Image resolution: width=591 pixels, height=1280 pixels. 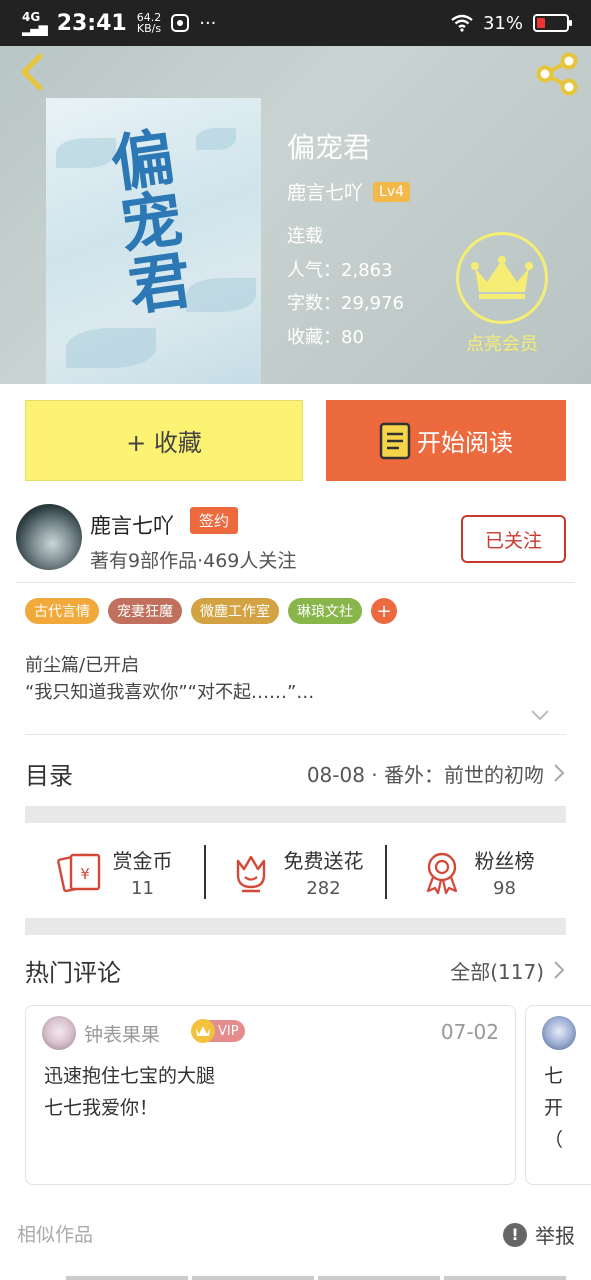 I want to click on comment-card: 钟表果果 VIP 07-02 迅速抱住七宝的大腿 七七我爱你！, so click(x=270, y=1095).